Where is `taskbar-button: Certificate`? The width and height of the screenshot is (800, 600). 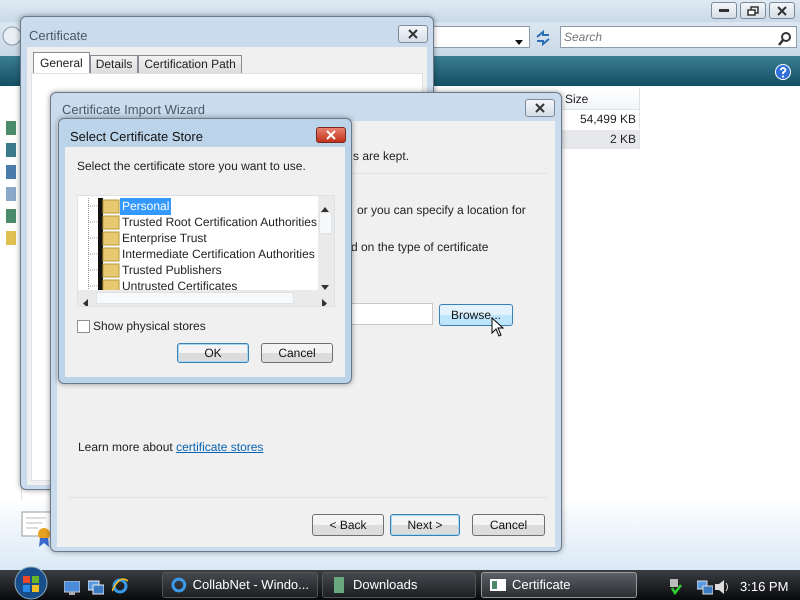
taskbar-button: Certificate is located at coordinates (559, 585).